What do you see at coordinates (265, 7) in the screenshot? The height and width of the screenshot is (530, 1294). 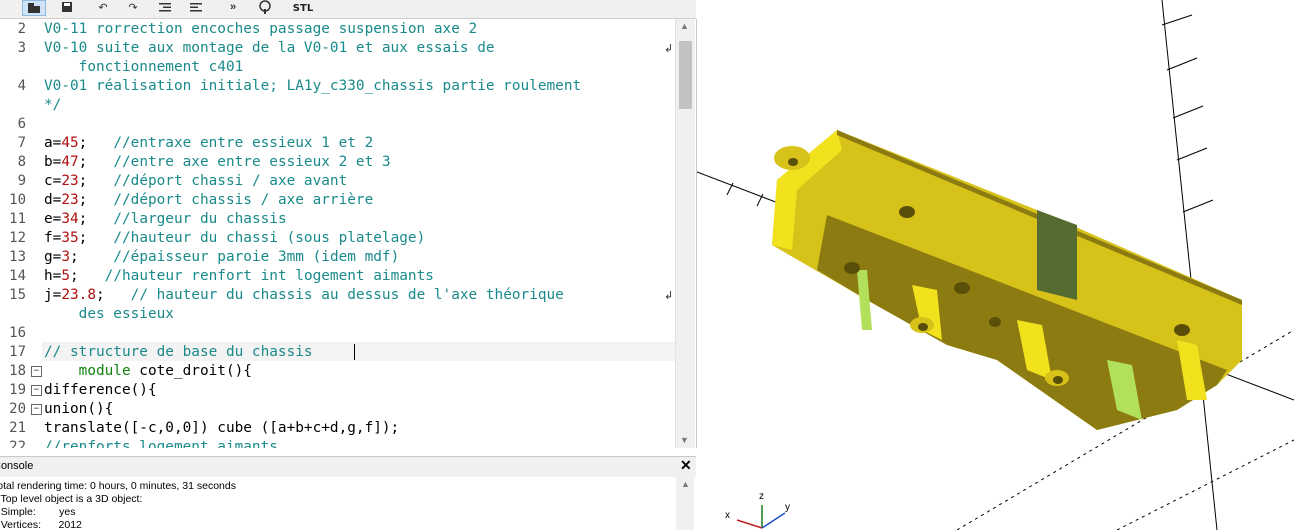 I see `render-icon` at bounding box center [265, 7].